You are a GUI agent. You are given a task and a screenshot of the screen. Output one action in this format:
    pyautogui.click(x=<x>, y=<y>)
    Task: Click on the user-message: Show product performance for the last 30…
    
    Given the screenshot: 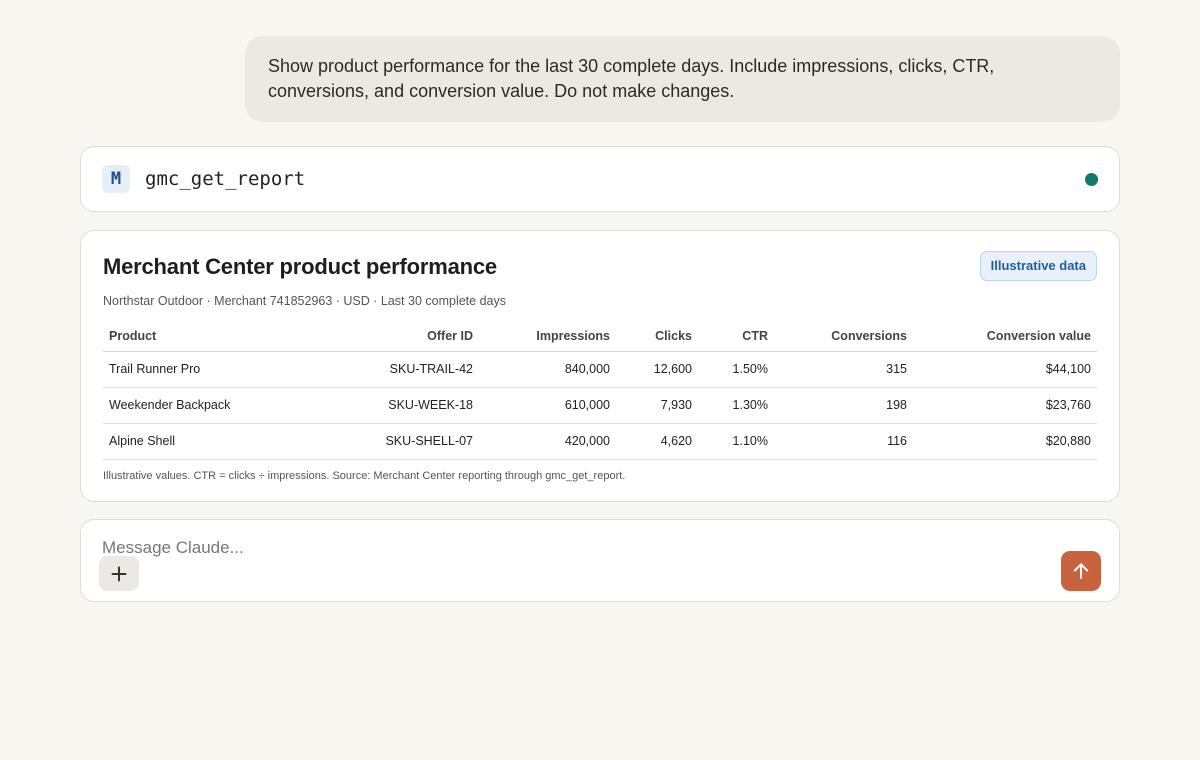 What is the action you would take?
    pyautogui.click(x=682, y=79)
    